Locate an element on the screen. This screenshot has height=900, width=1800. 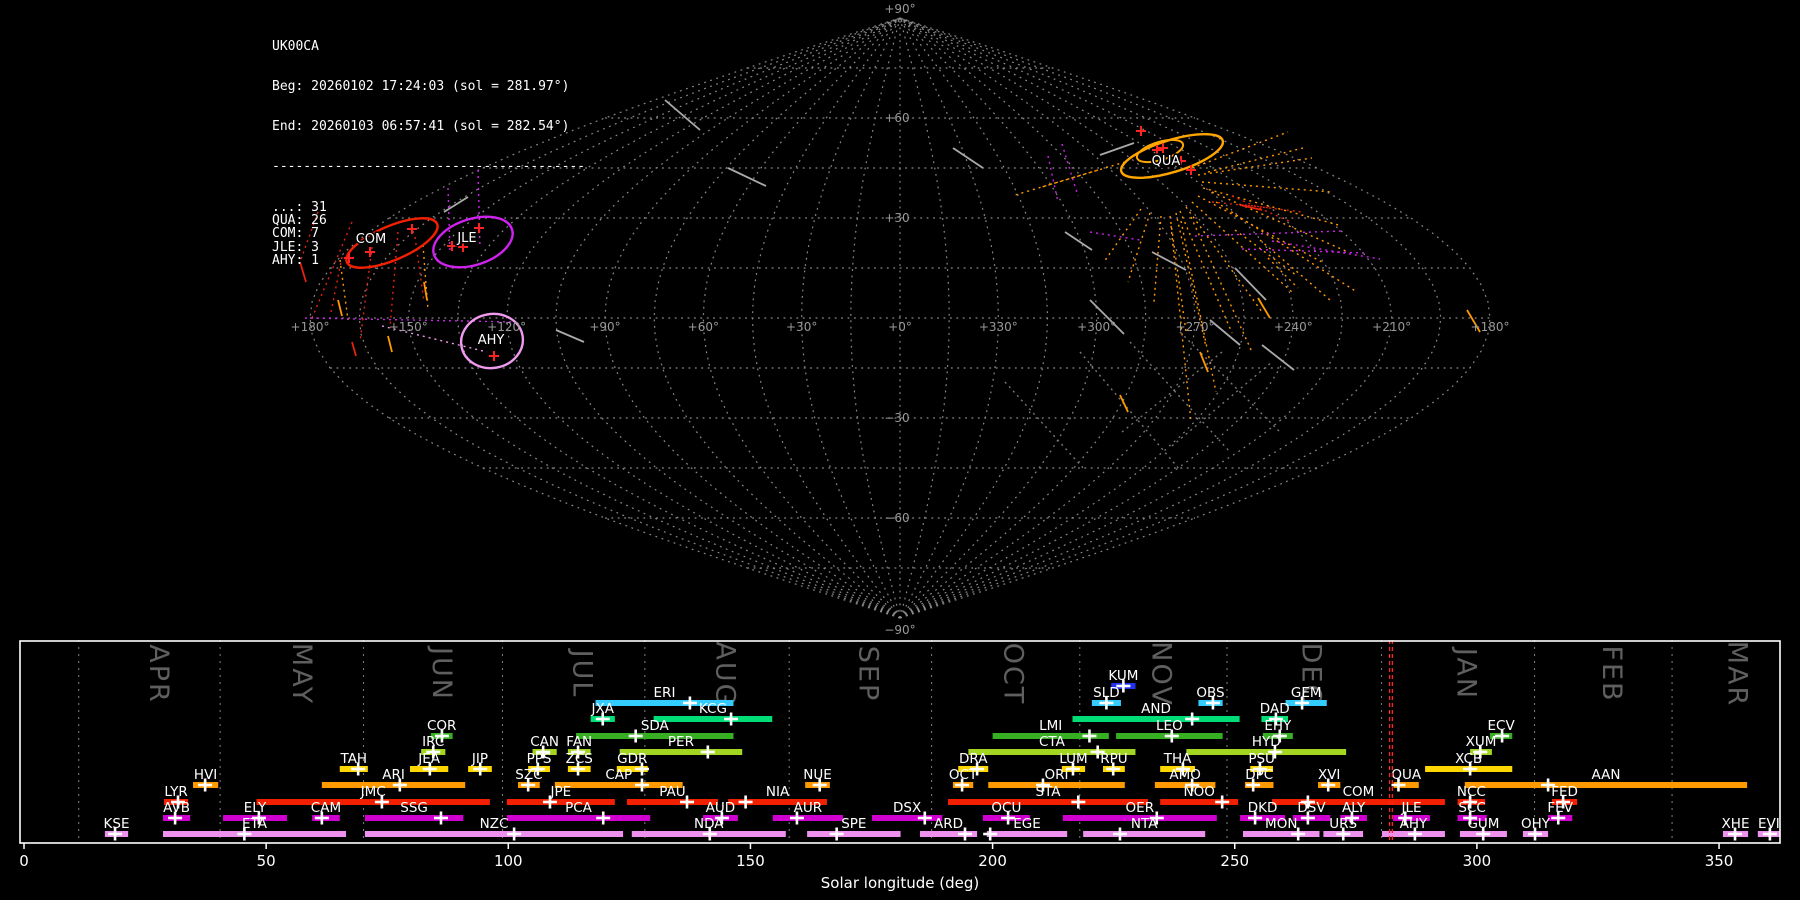
axis-tick-label: 150 is located at coordinates (750, 861).